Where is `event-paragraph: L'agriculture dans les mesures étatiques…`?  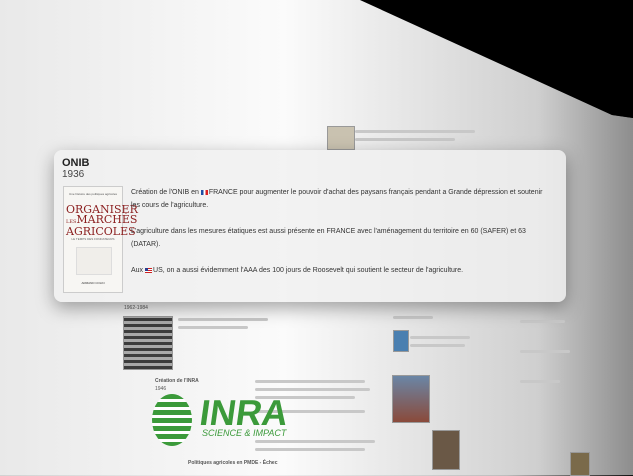 event-paragraph: L'agriculture dans les mesures étatiques… is located at coordinates (328, 238).